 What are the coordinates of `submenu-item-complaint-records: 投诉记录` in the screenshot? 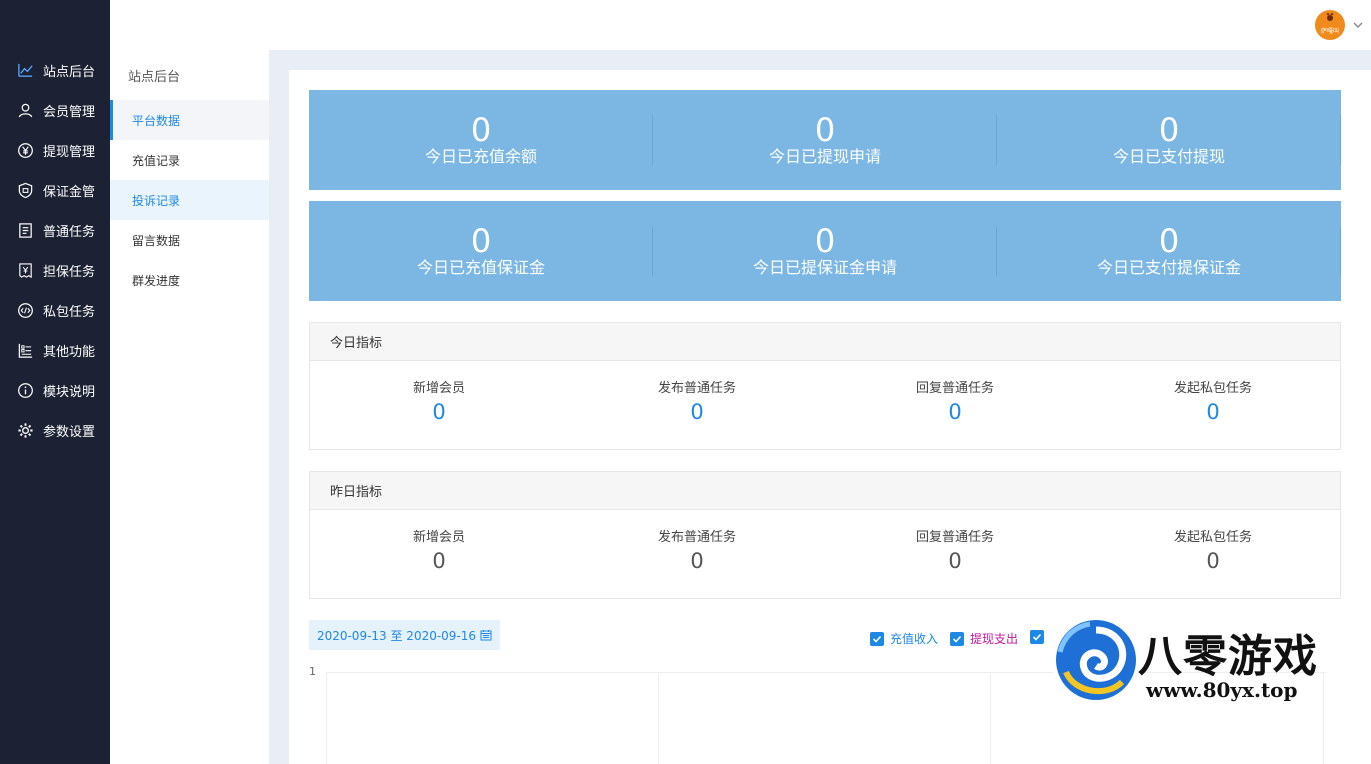 It's located at (189, 200).